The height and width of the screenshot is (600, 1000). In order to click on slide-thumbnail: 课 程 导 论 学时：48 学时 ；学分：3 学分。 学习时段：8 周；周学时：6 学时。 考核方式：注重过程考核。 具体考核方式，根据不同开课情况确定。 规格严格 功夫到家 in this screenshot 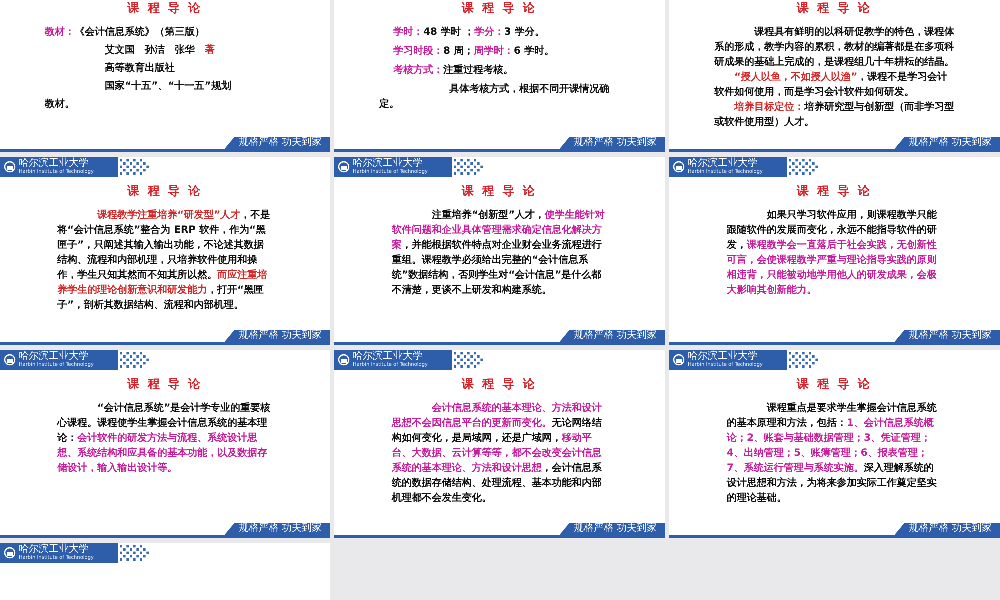, I will do `click(499, 76)`.